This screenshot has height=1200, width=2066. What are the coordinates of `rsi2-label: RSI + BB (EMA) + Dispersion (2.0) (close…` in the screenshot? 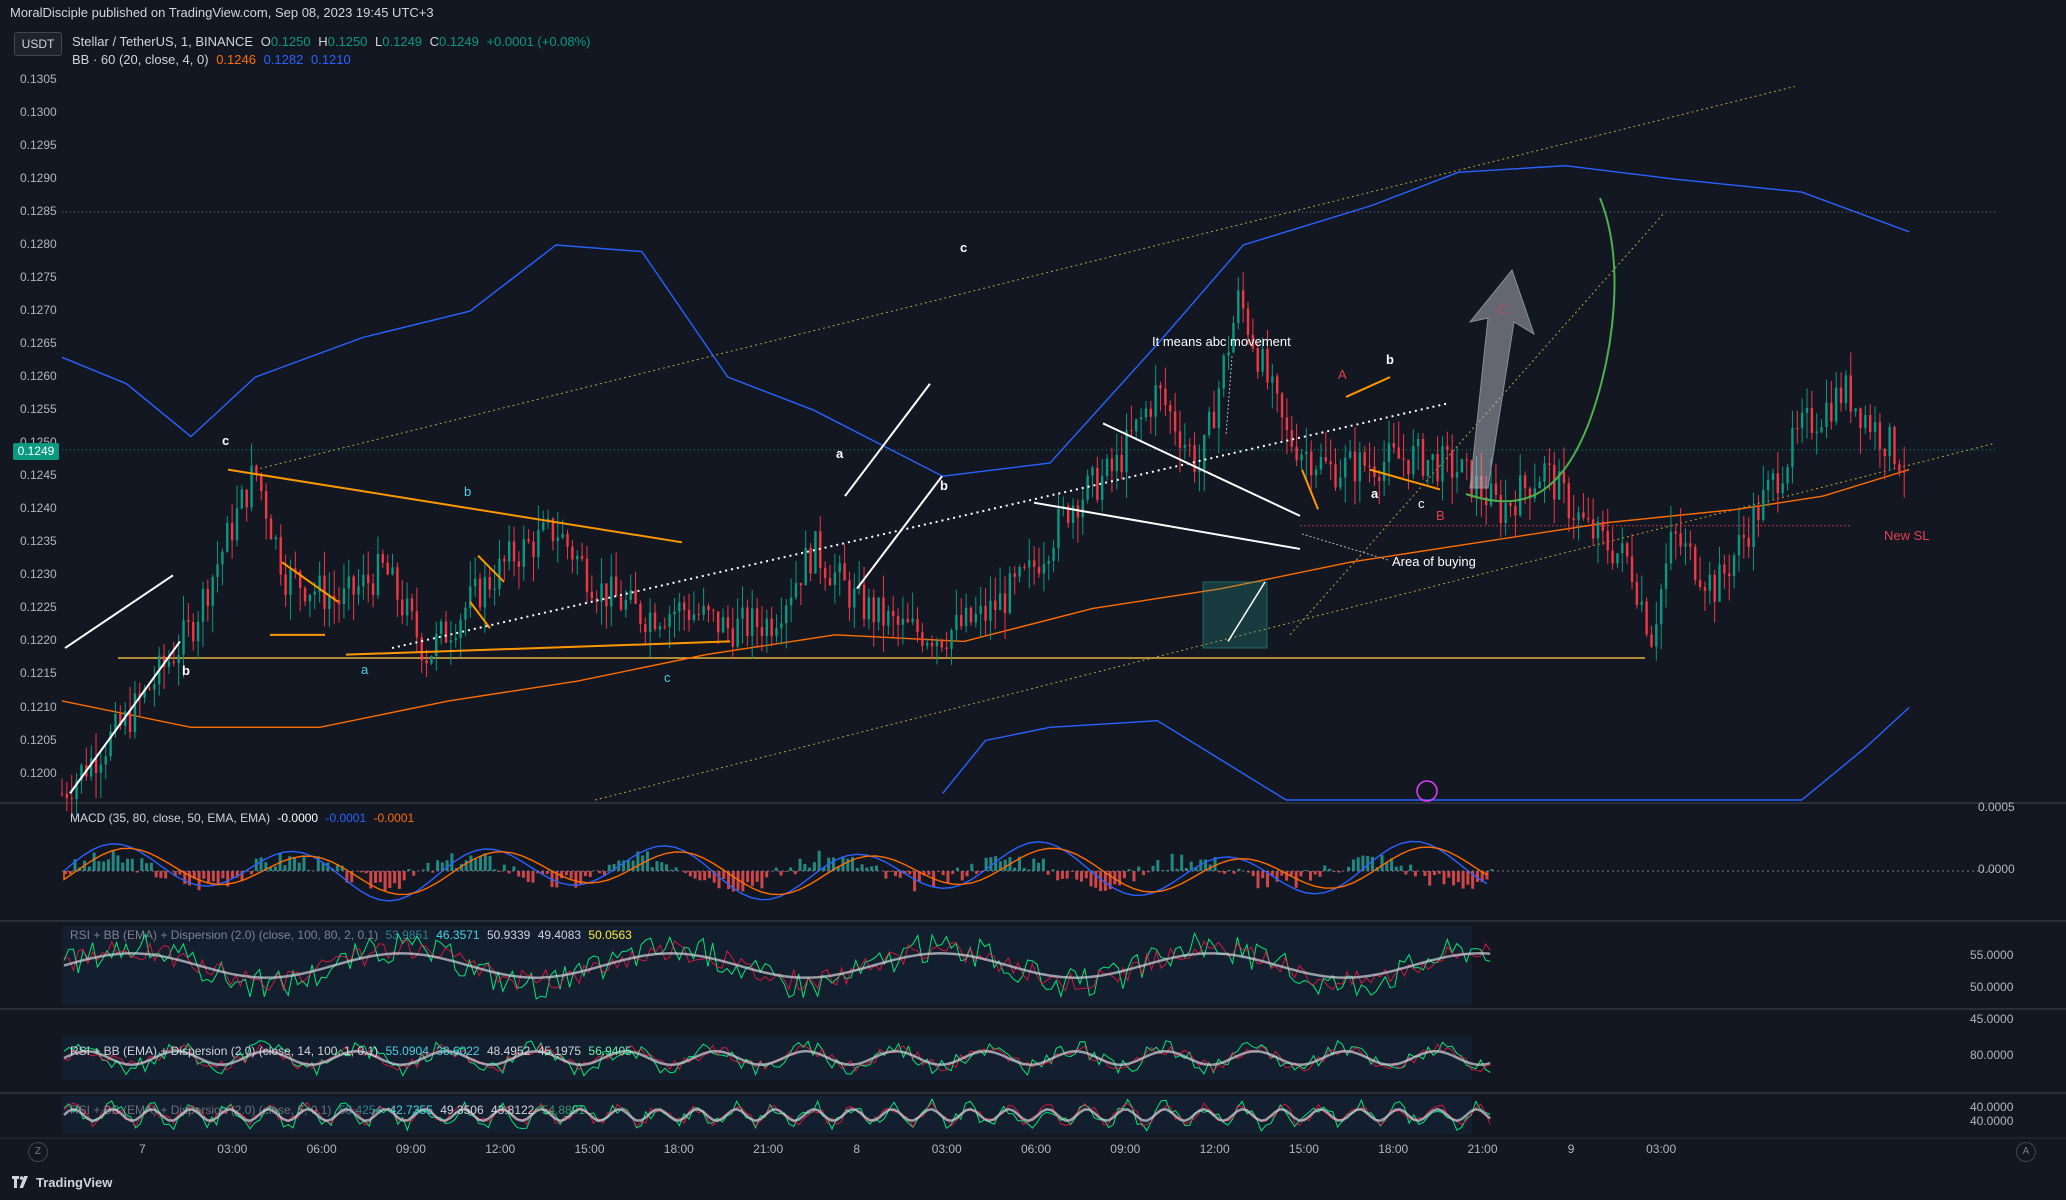 It's located at (224, 1051).